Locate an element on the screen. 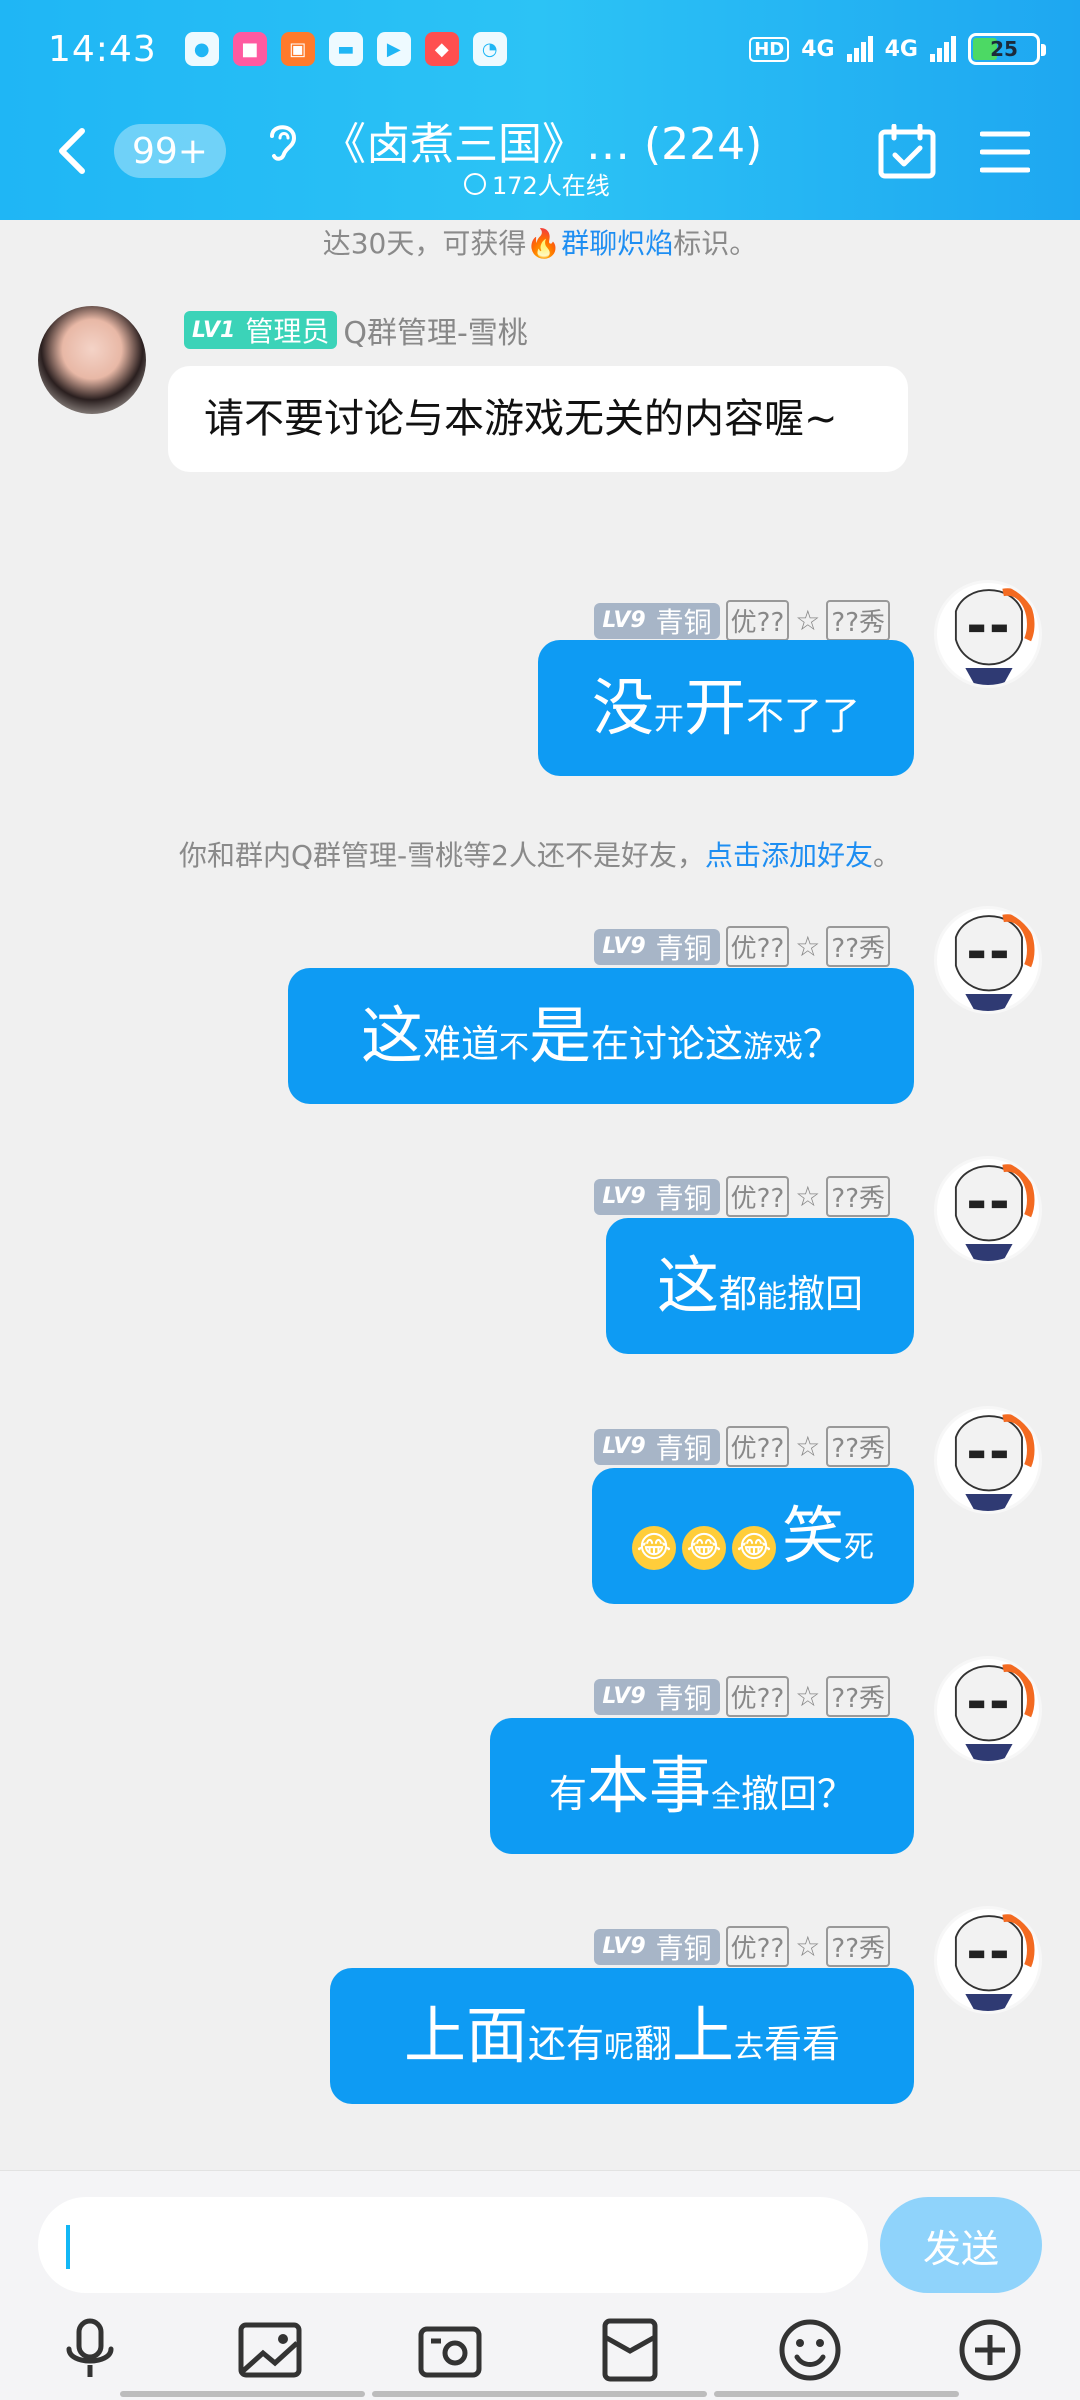 The height and width of the screenshot is (2400, 1080). notification-icons: ● ■ ▣ ▬ ▶ ◆ ◔ is located at coordinates (345, 49).